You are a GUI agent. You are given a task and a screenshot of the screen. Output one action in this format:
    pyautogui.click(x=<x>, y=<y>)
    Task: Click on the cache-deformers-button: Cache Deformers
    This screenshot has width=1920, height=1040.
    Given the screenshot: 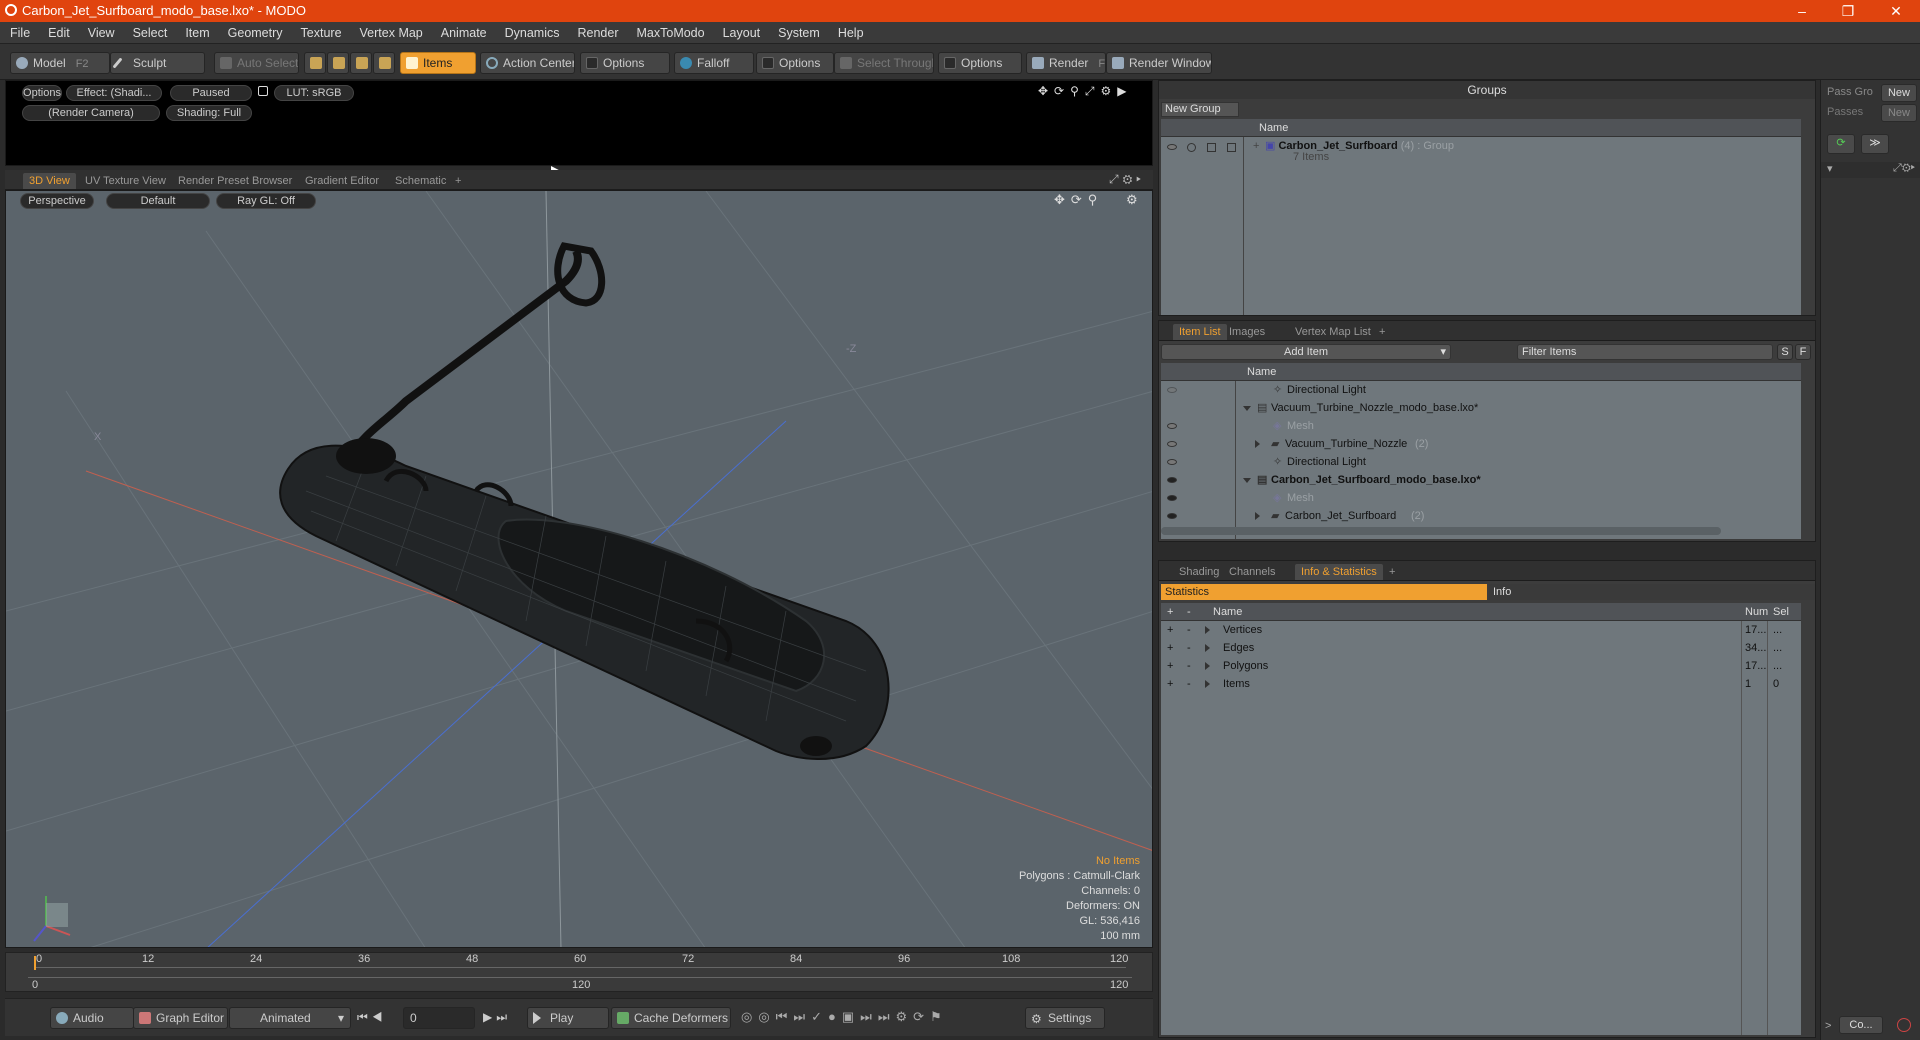 What is the action you would take?
    pyautogui.click(x=671, y=1018)
    